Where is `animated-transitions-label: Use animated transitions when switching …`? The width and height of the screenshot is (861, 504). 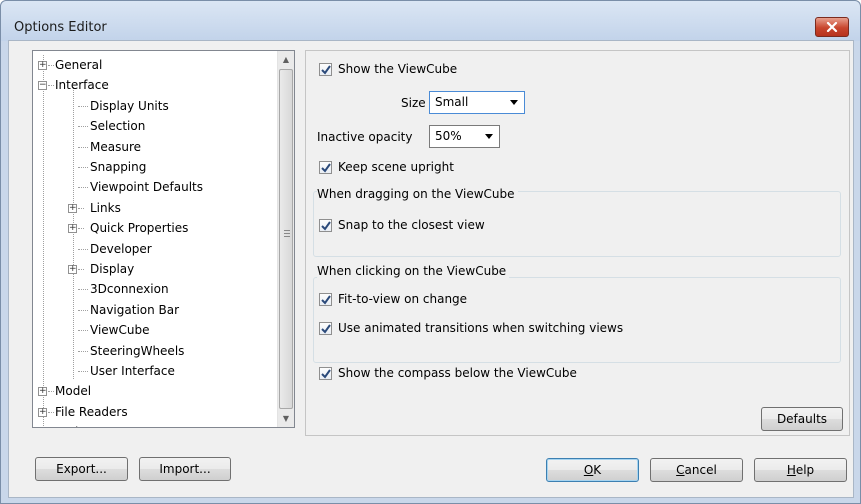 animated-transitions-label: Use animated transitions when switching … is located at coordinates (481, 328).